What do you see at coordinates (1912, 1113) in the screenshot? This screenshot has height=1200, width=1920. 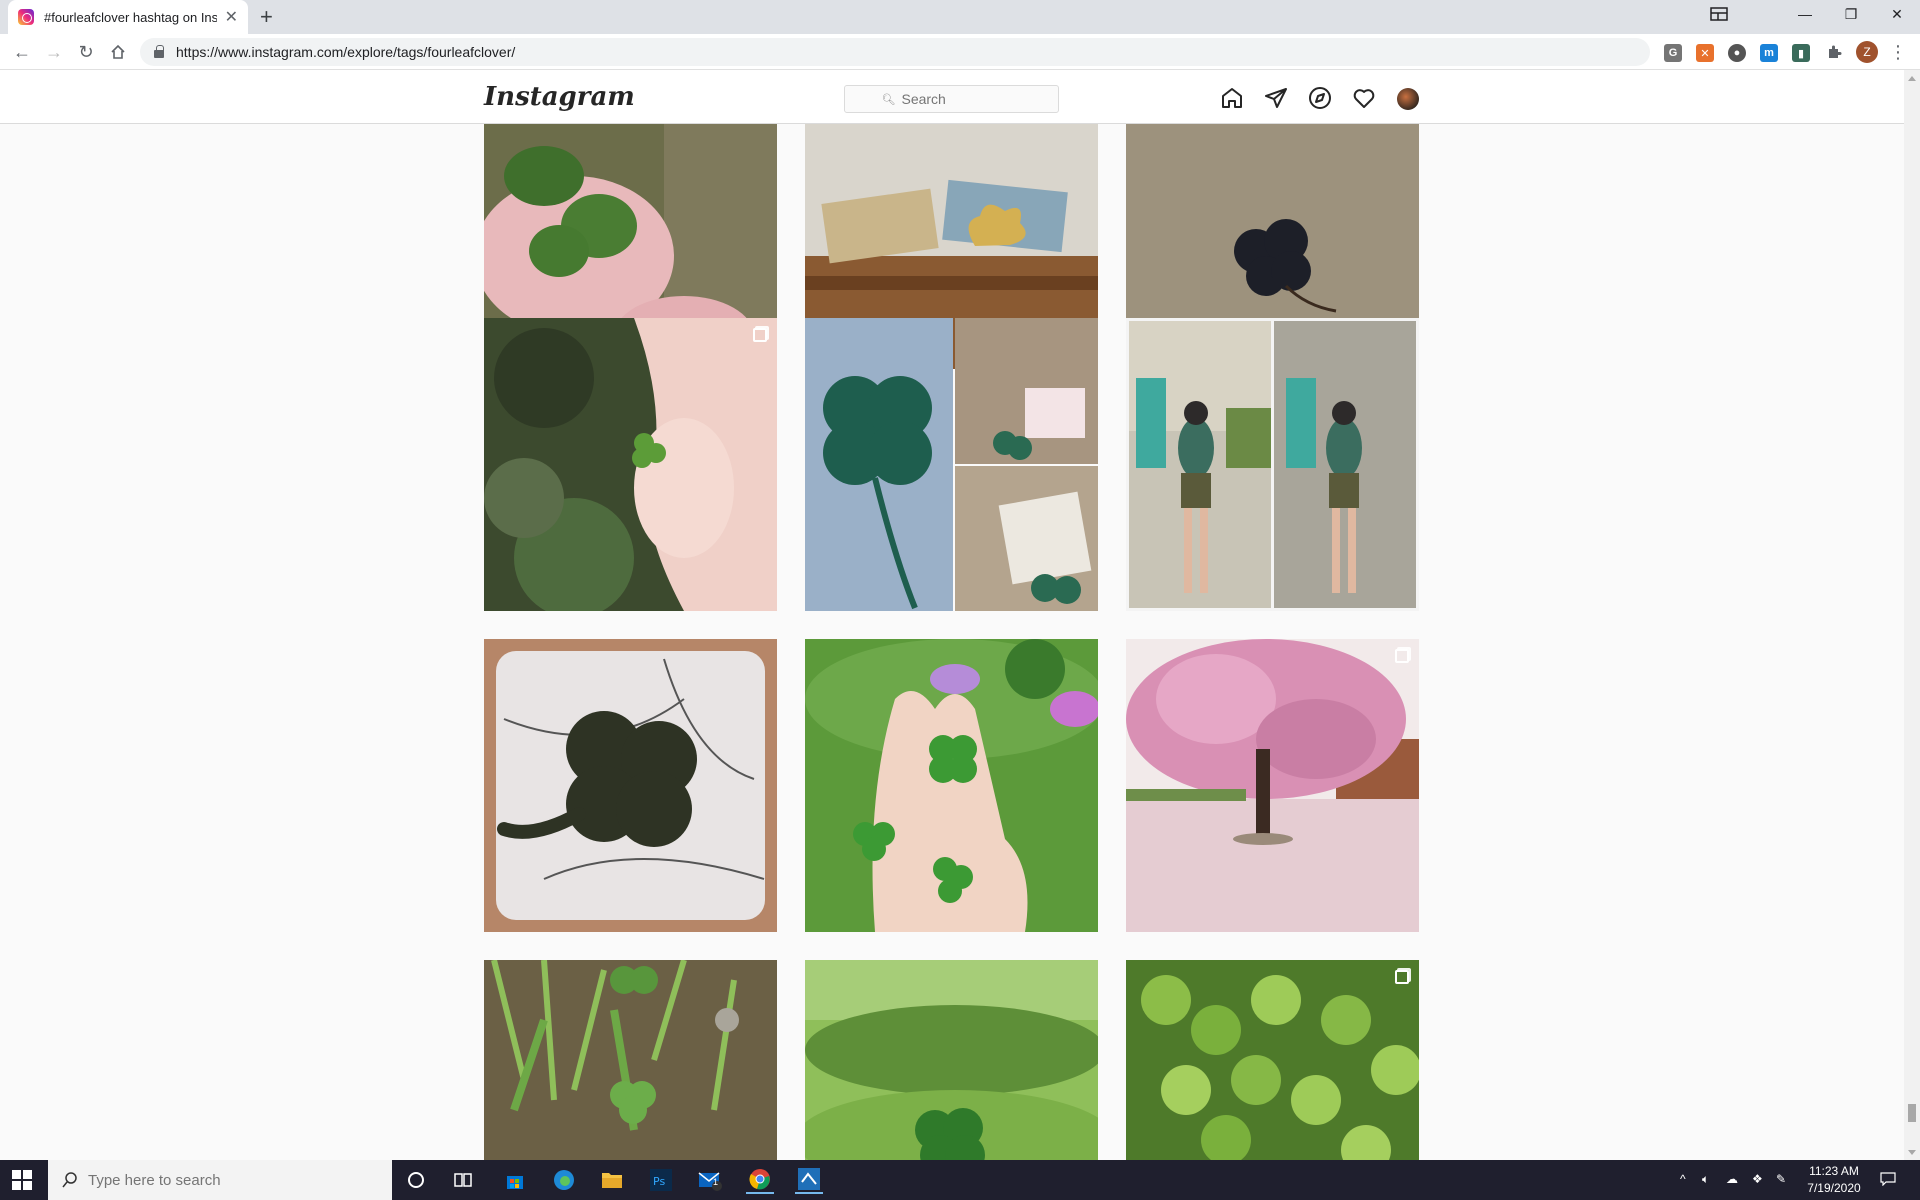 I see `scroll-thumb` at bounding box center [1912, 1113].